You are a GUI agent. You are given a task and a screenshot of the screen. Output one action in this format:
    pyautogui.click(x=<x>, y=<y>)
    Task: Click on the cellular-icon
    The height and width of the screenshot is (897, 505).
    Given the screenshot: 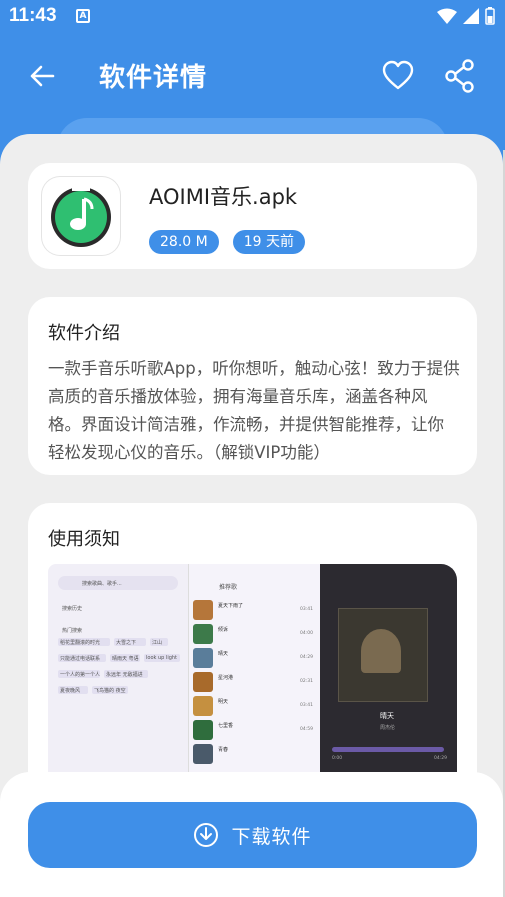 What is the action you would take?
    pyautogui.click(x=471, y=16)
    